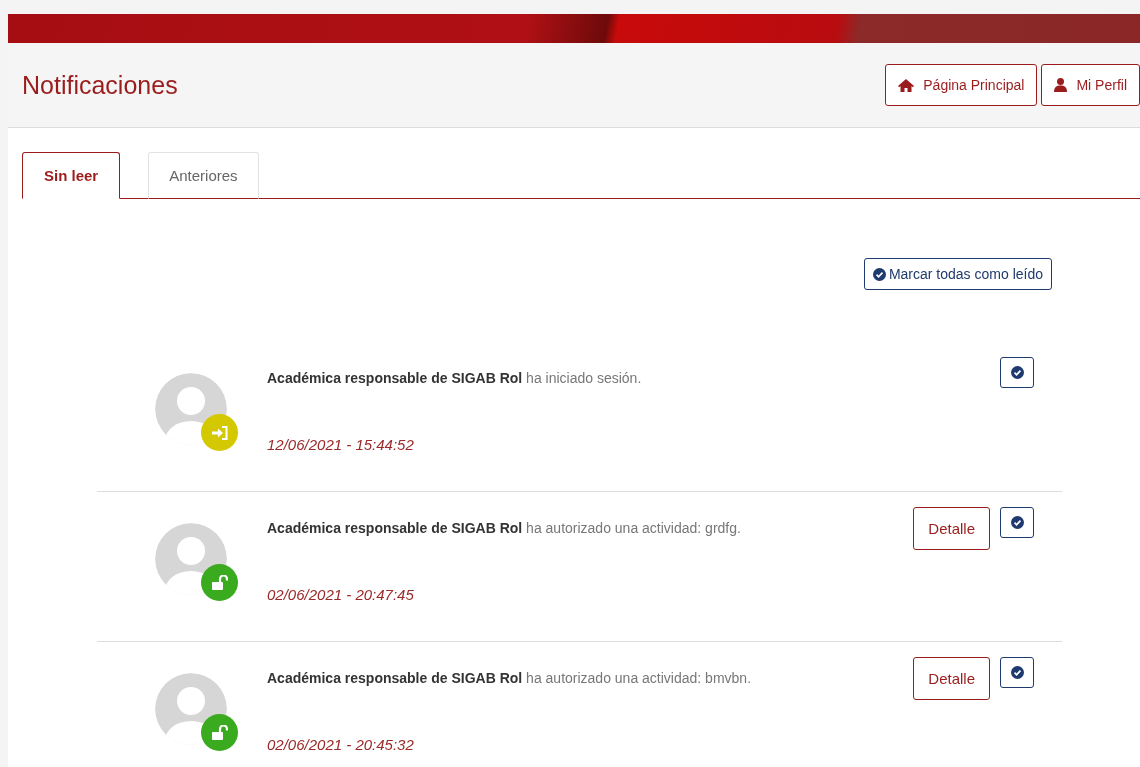 The image size is (1140, 767). What do you see at coordinates (219, 432) in the screenshot?
I see `sign-in-icon` at bounding box center [219, 432].